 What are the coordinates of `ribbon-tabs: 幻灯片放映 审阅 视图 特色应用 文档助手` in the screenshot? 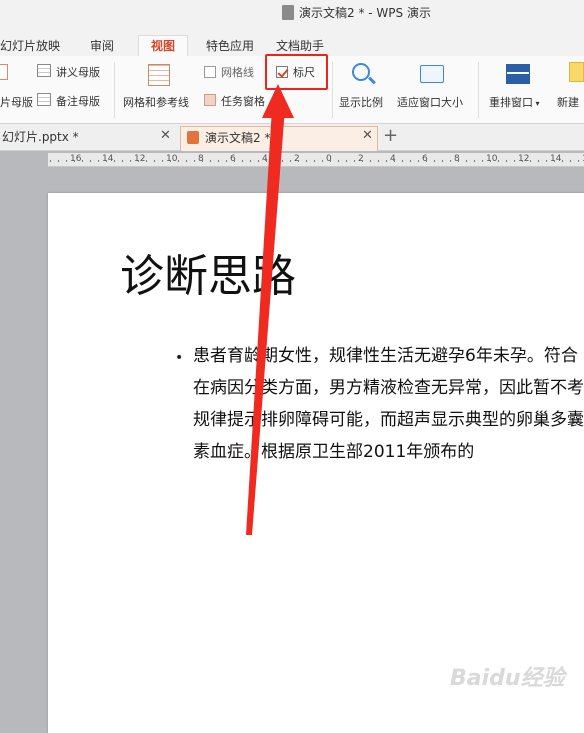 It's located at (292, 45).